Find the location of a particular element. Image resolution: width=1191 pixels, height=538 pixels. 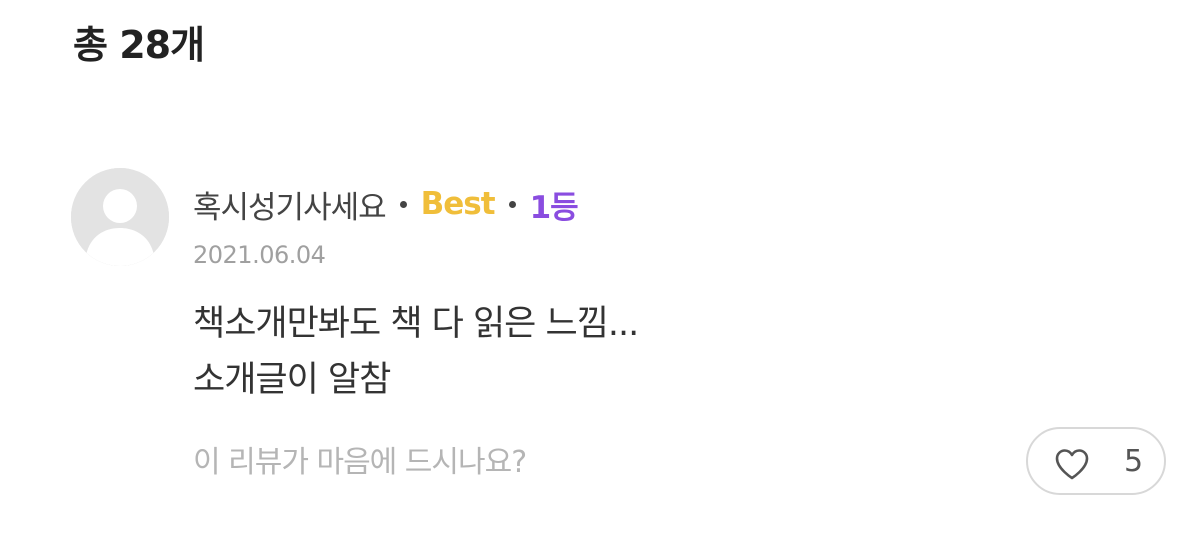

like-prompt: 이 리뷰가 마음에 드시나요? is located at coordinates (360, 462).